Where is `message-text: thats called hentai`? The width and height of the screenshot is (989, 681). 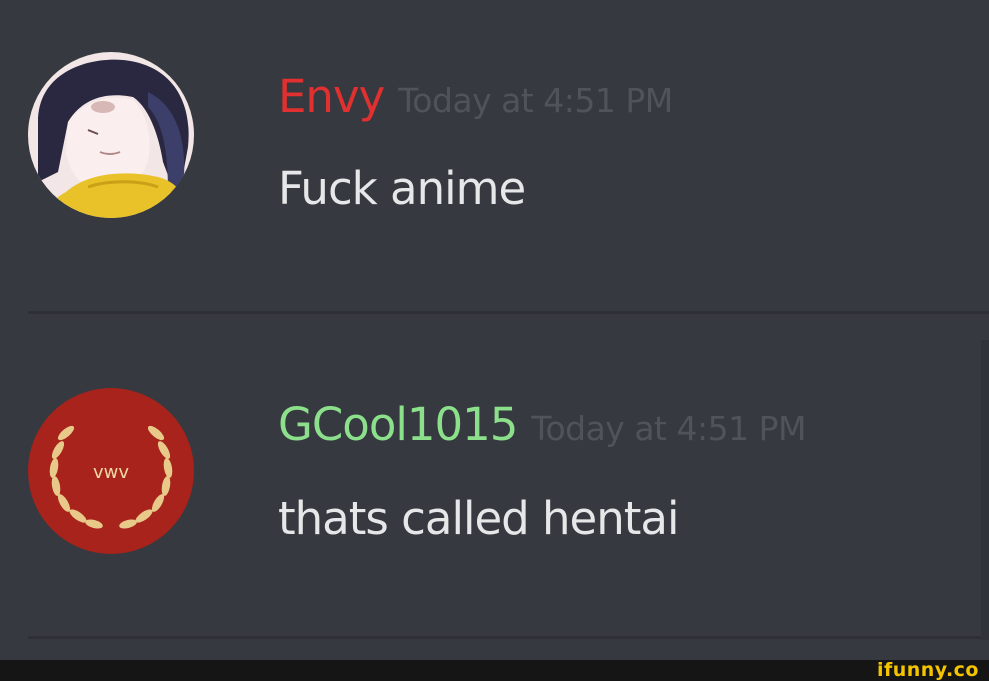
message-text: thats called hentai is located at coordinates (478, 518).